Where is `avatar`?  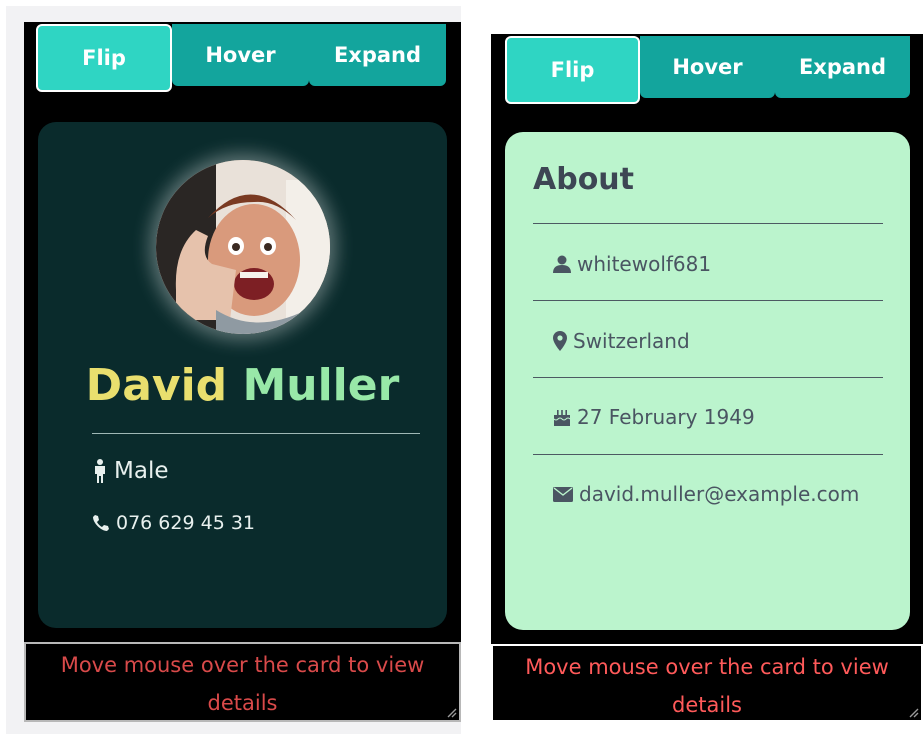
avatar is located at coordinates (243, 247).